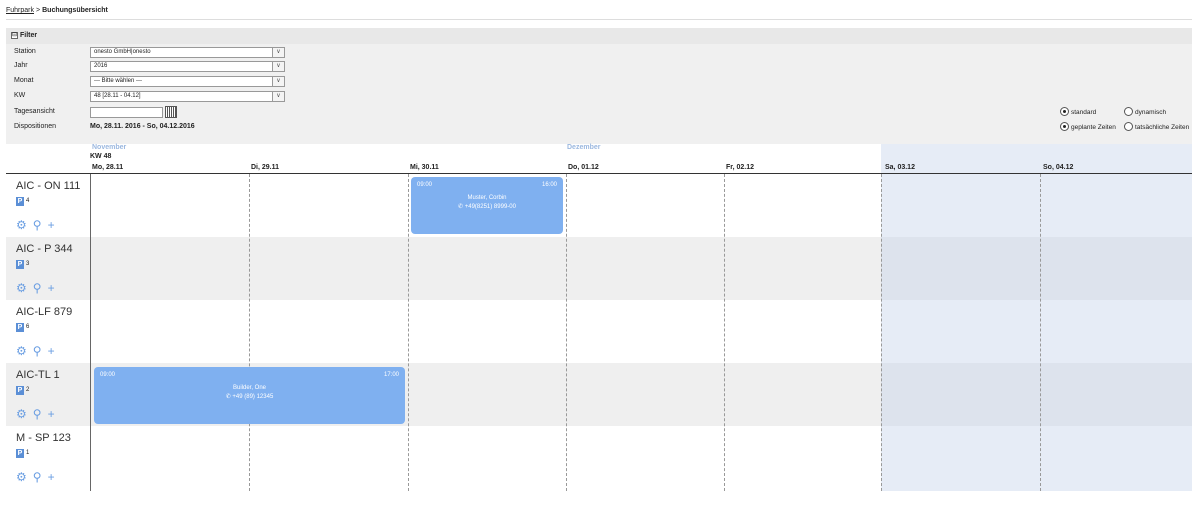  Describe the element at coordinates (1036, 394) in the screenshot. I see `weekend-cell` at that location.